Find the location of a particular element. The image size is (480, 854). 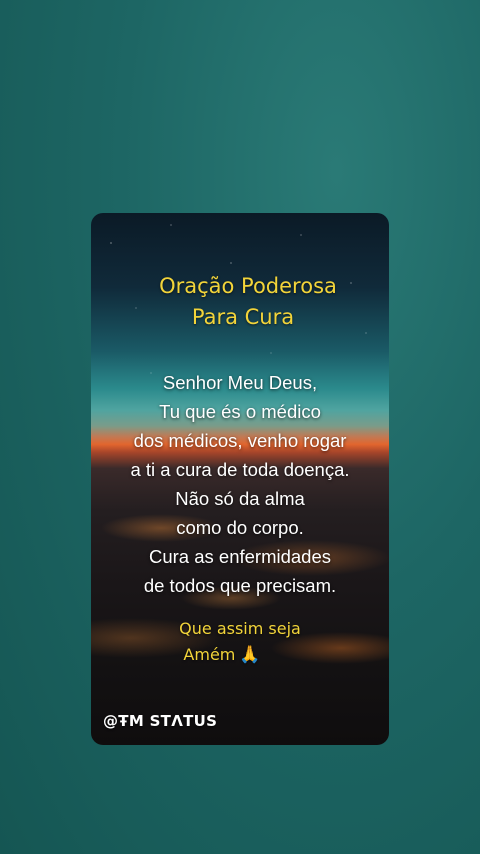

title-line-2: Para Cura is located at coordinates (243, 317).